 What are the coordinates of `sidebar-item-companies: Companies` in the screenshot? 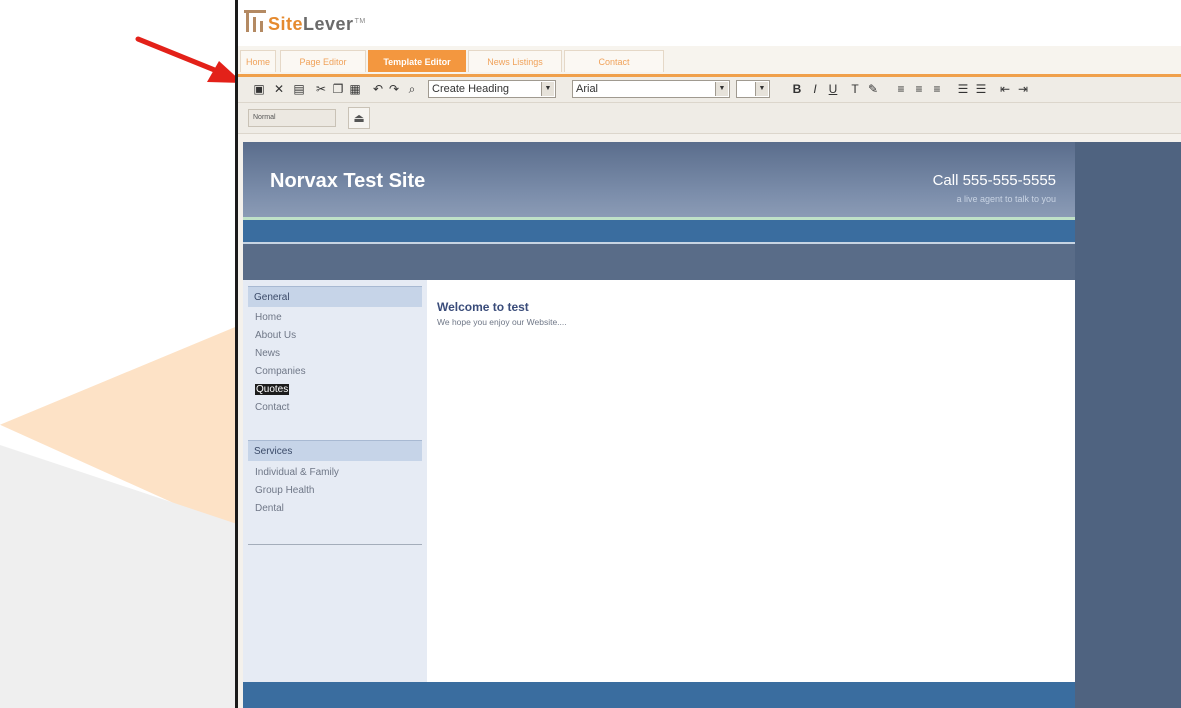 It's located at (280, 371).